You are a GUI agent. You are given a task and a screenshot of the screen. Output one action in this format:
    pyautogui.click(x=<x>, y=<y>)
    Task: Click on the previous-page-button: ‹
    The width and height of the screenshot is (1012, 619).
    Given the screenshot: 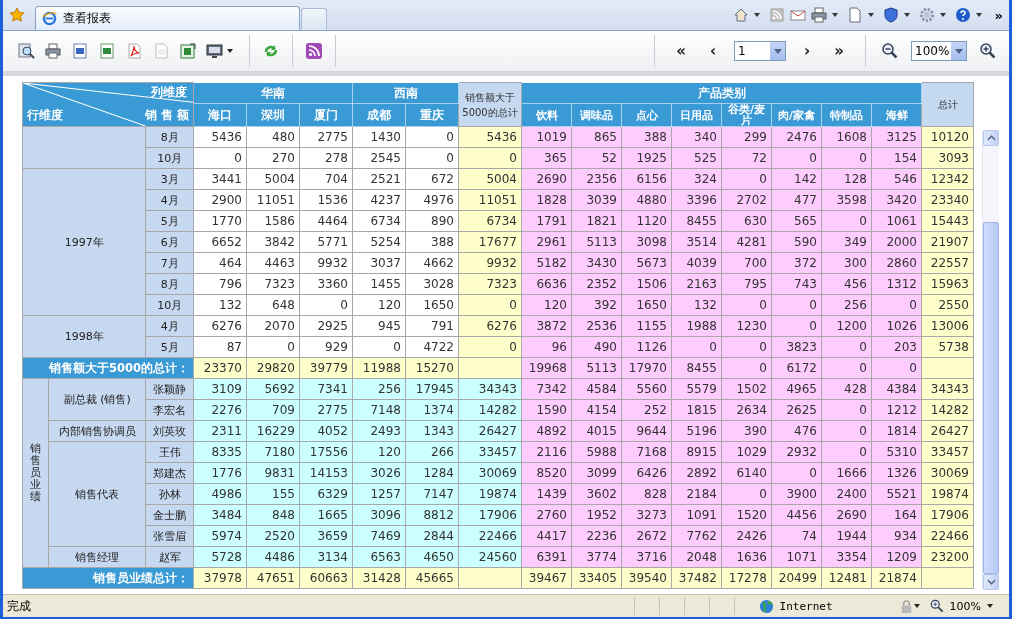 What is the action you would take?
    pyautogui.click(x=713, y=51)
    